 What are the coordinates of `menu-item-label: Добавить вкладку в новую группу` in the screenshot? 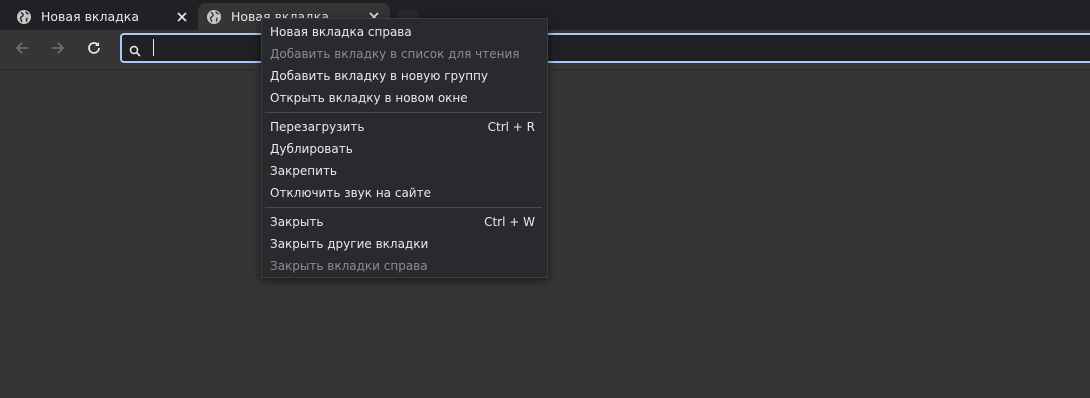 It's located at (379, 76).